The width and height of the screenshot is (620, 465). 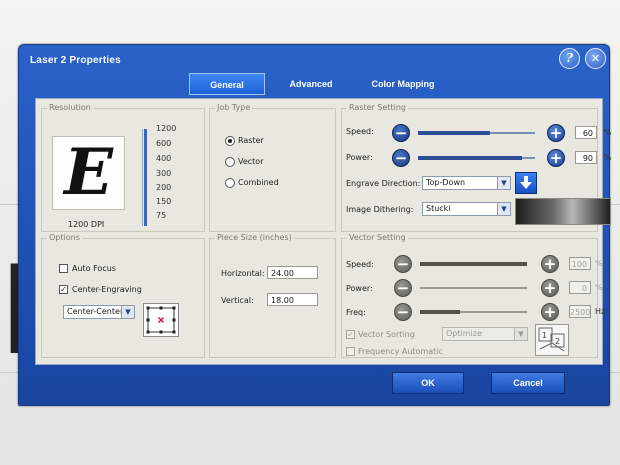 I want to click on group-title: Options, so click(x=64, y=237).